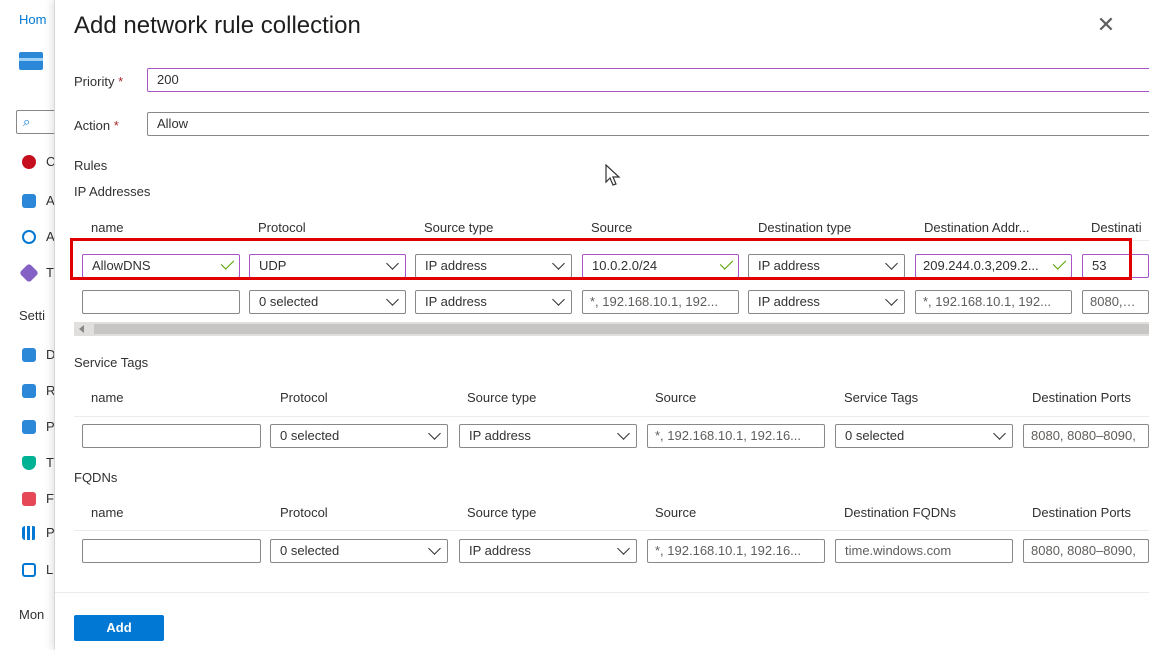 Image resolution: width=1149 pixels, height=650 pixels. What do you see at coordinates (924, 551) in the screenshot?
I see `destination-fqdns-input: time.windows.com` at bounding box center [924, 551].